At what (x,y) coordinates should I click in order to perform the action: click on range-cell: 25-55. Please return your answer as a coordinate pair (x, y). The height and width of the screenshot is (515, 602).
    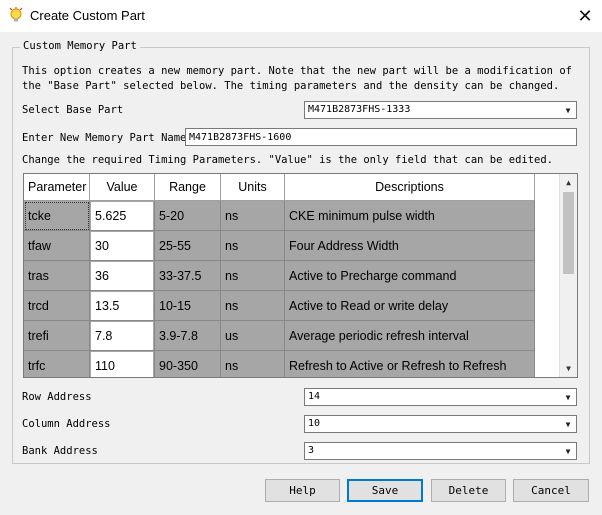
    Looking at the image, I should click on (188, 246).